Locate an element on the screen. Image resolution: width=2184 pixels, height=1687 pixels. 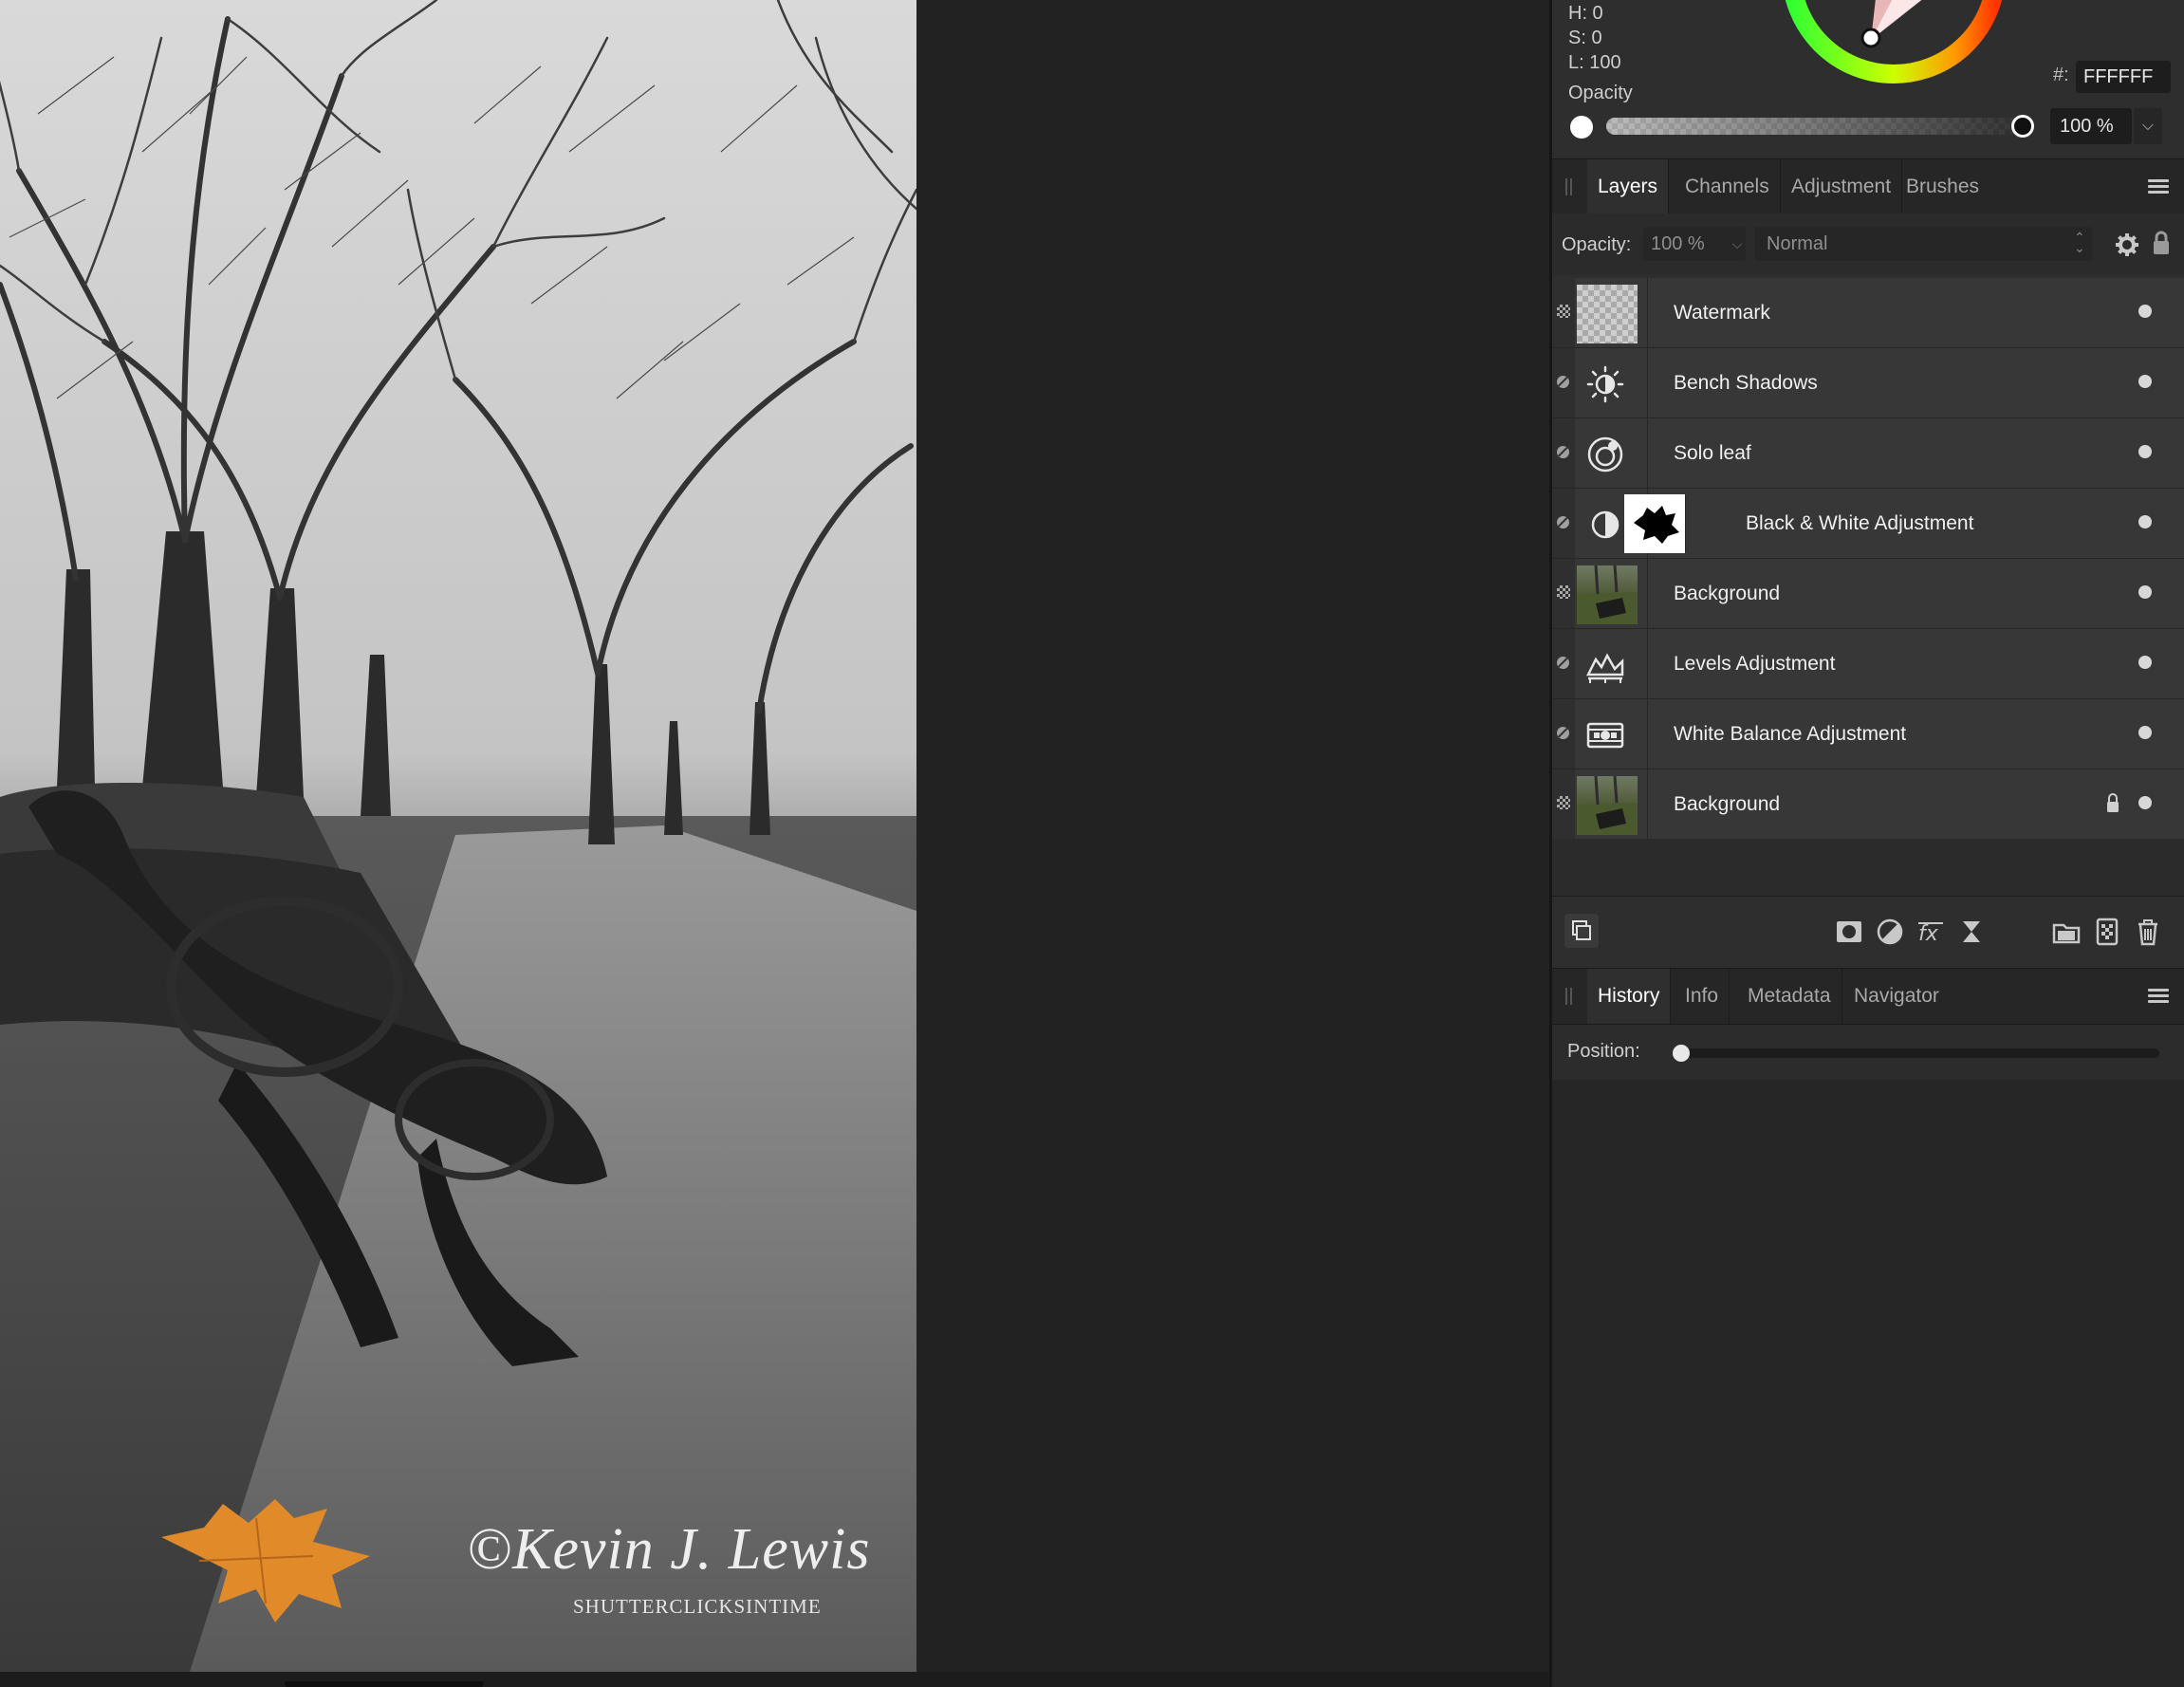
opacity-slider is located at coordinates (1817, 126).